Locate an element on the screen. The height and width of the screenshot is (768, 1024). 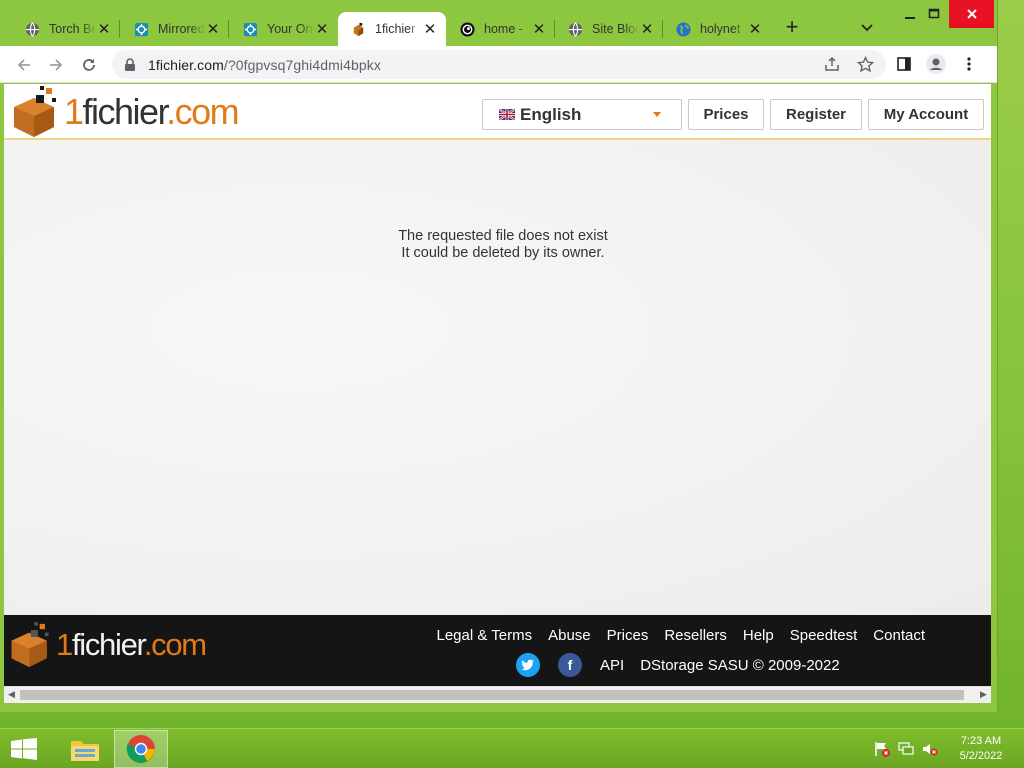
clock-date: 5/2/2022 is located at coordinates (981, 756).